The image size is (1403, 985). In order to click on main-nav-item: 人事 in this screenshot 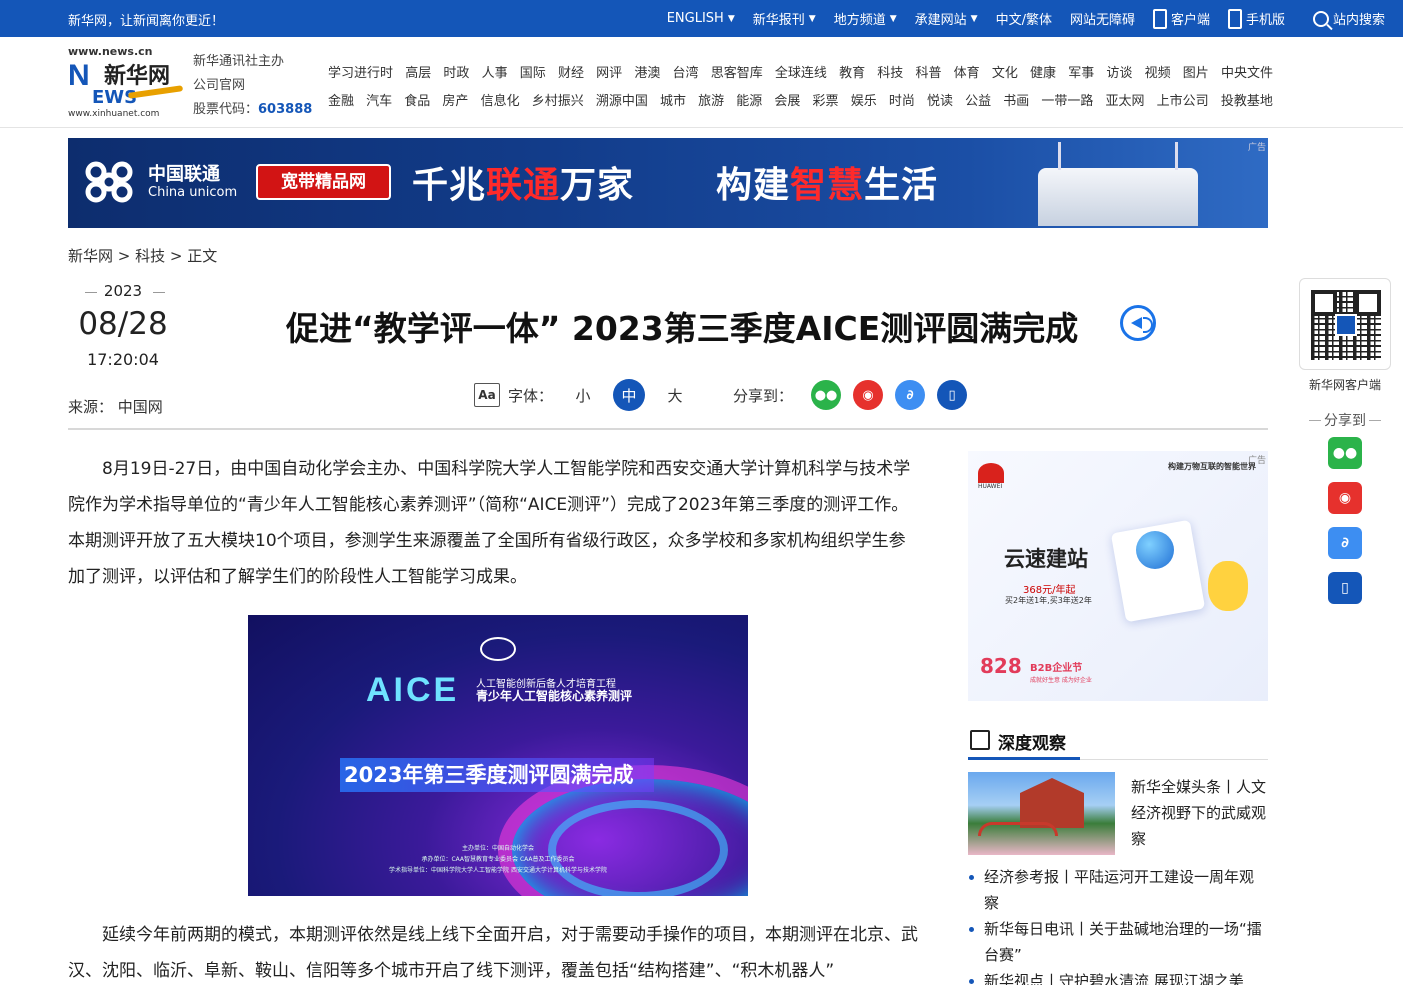, I will do `click(495, 71)`.